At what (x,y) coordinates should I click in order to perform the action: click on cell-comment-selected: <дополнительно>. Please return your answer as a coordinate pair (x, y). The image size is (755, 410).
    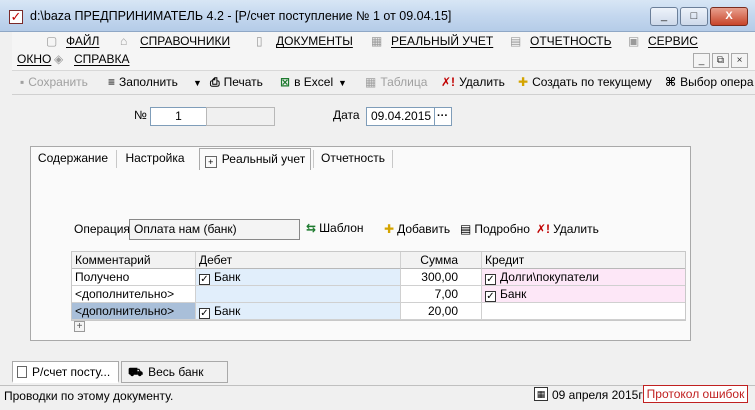
    Looking at the image, I should click on (134, 311).